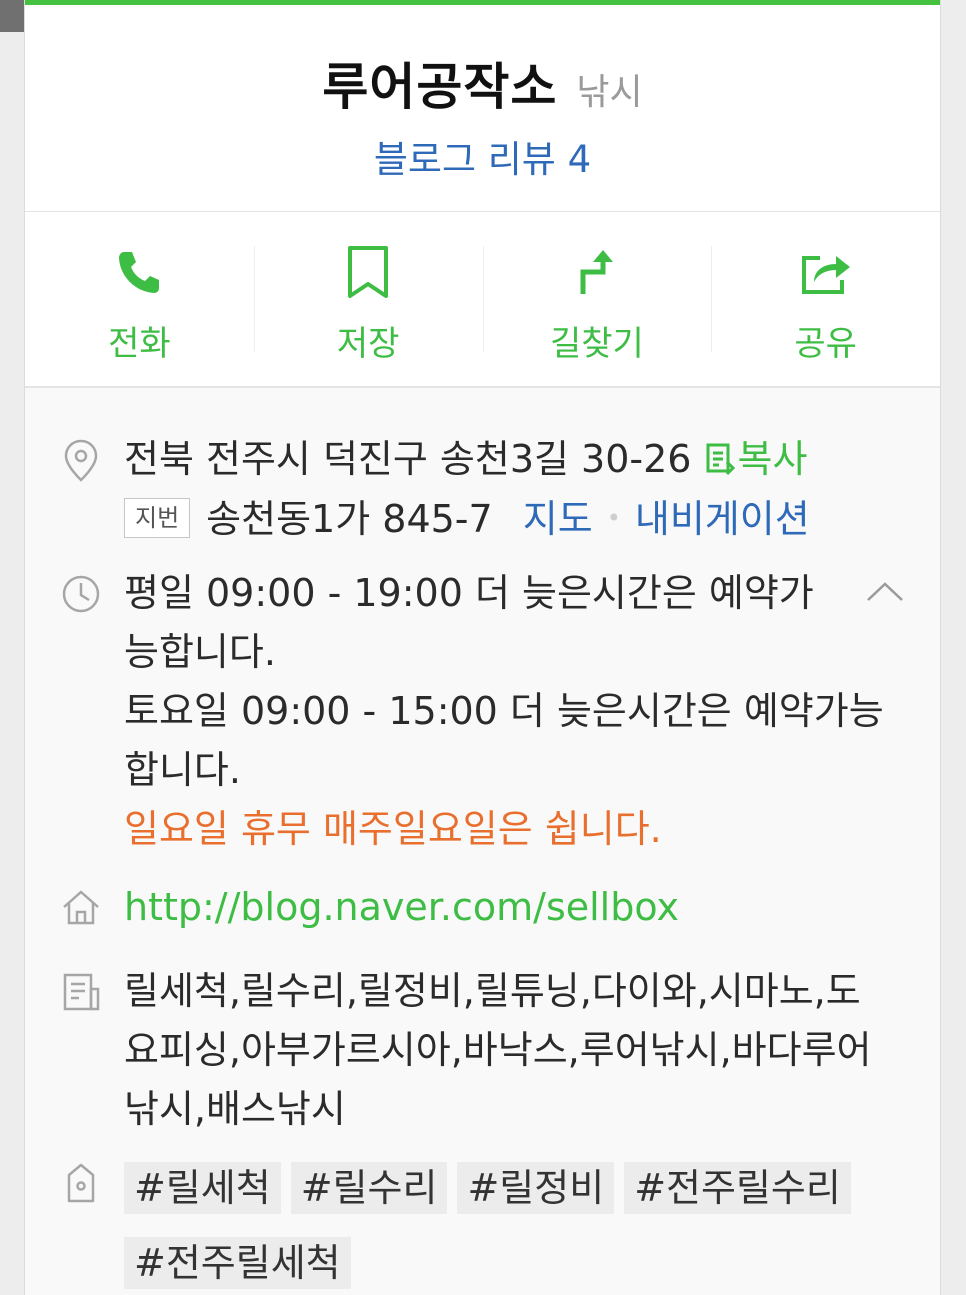 The width and height of the screenshot is (966, 1295). What do you see at coordinates (401, 907) in the screenshot?
I see `website-link: http://blog.naver.com/sellbox` at bounding box center [401, 907].